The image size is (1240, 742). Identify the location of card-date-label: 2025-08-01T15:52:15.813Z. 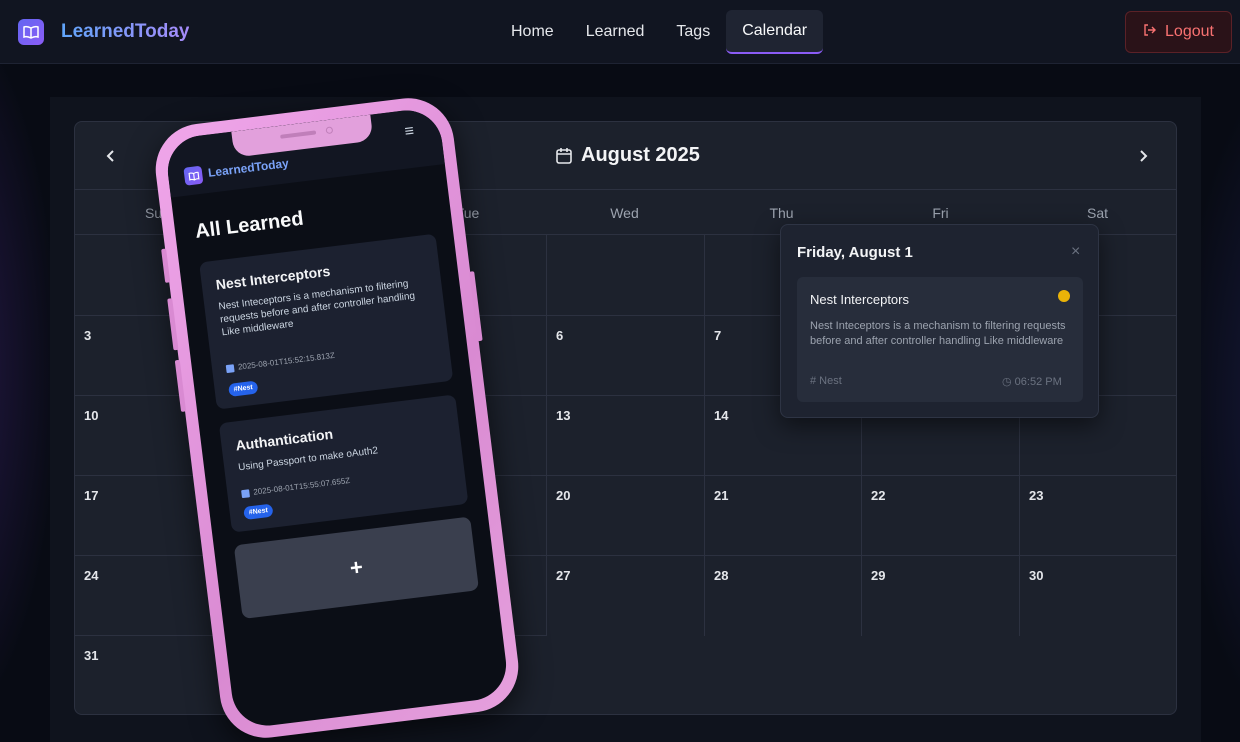
(286, 361).